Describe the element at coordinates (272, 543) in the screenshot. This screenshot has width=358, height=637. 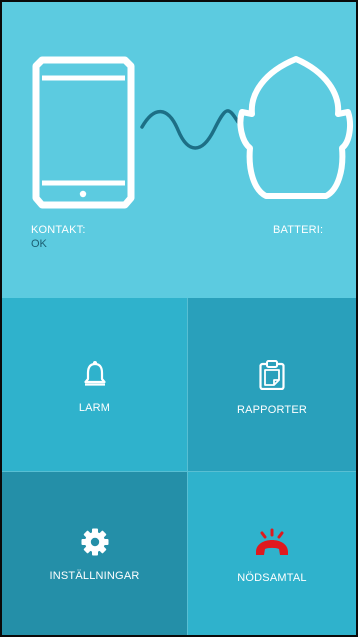
I see `emergency-call-icon` at that location.